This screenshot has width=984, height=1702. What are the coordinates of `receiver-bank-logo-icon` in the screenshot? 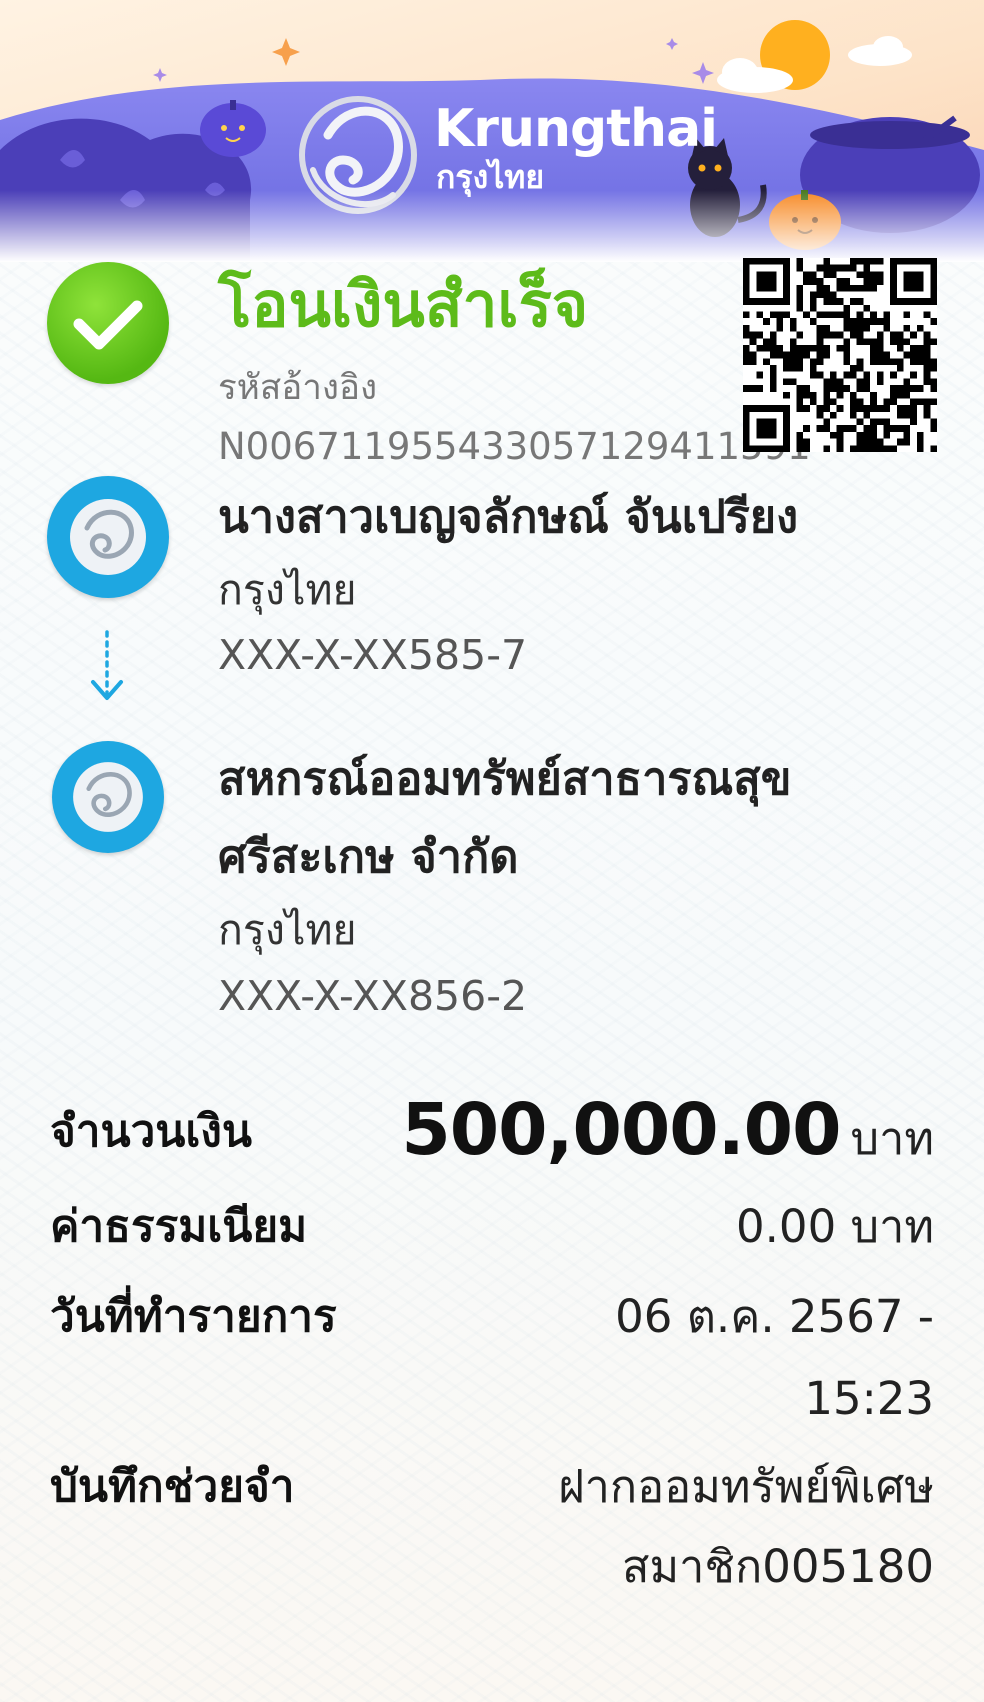 It's located at (108, 797).